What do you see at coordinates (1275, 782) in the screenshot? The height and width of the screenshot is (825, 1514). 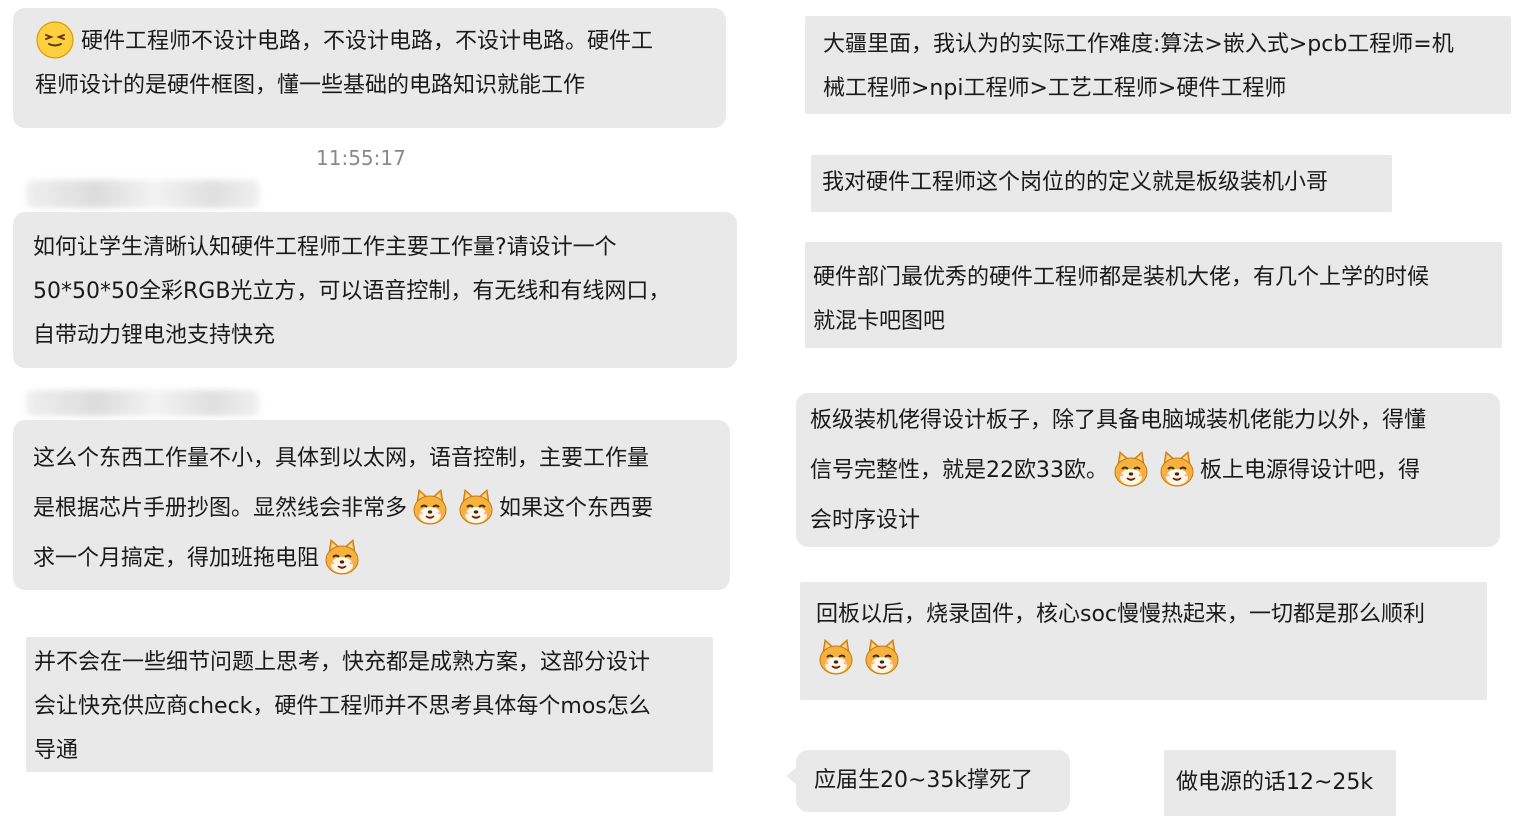 I see `right-message-7-line1: 做电源的话12~25k` at bounding box center [1275, 782].